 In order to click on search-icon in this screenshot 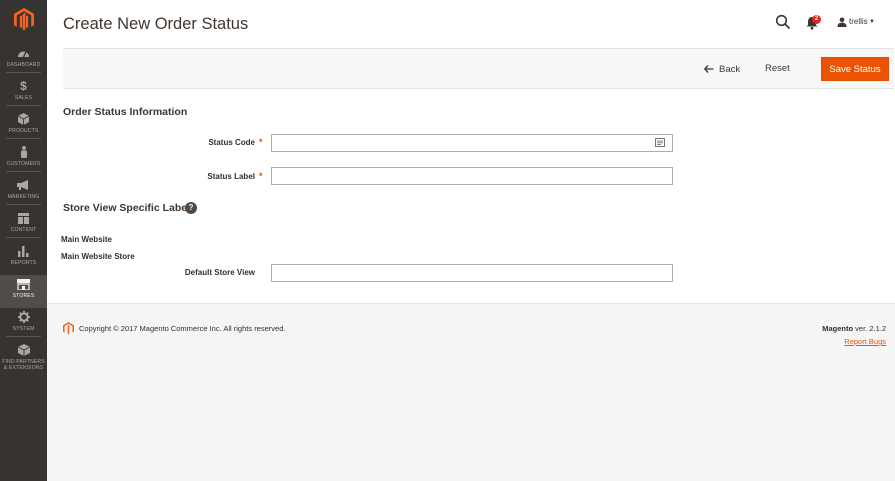, I will do `click(783, 22)`.